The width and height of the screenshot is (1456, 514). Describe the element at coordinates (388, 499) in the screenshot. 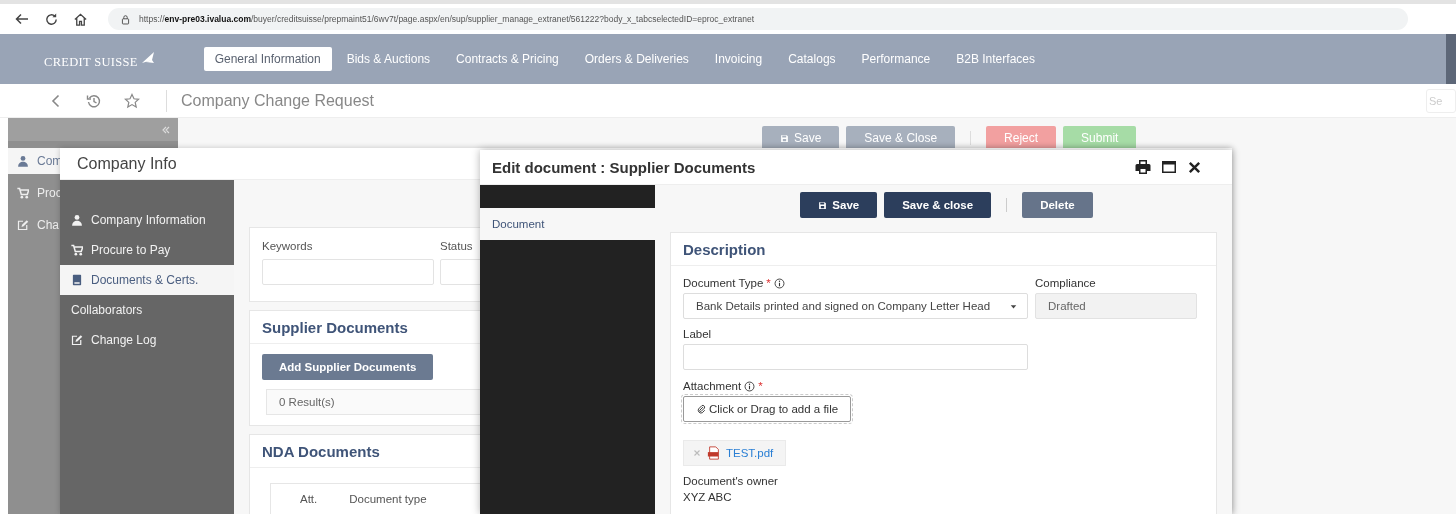

I see `column-header: Document type` at that location.